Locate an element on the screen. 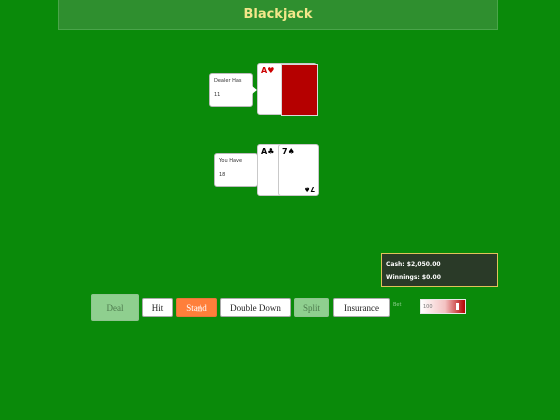 This screenshot has height=420, width=560. hit-button: Hit is located at coordinates (157, 307).